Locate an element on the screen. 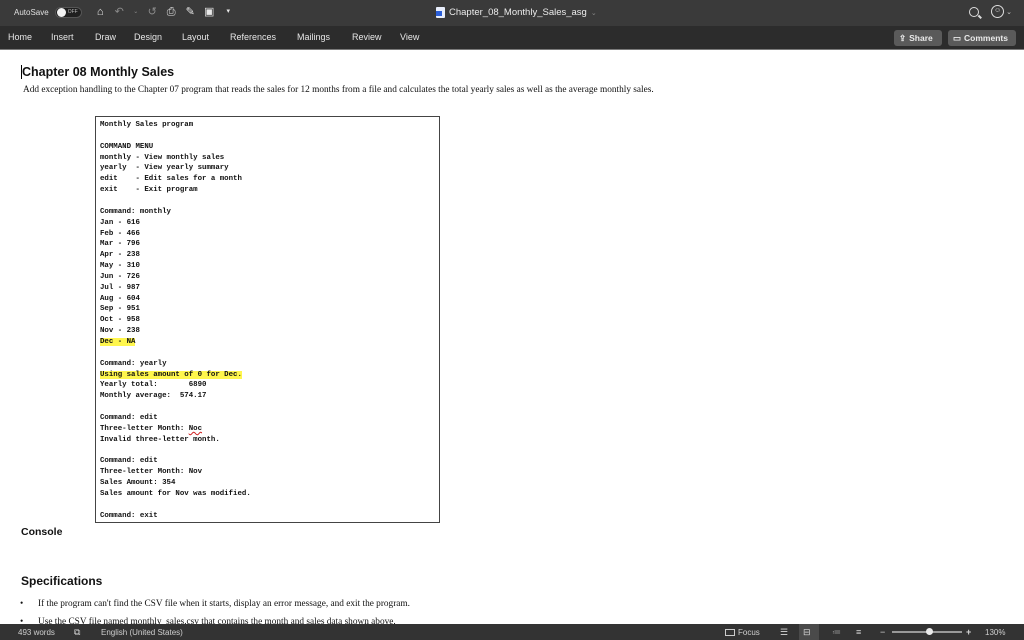 Image resolution: width=1024 pixels, height=640 pixels. misspelled-word: Noc is located at coordinates (195, 429).